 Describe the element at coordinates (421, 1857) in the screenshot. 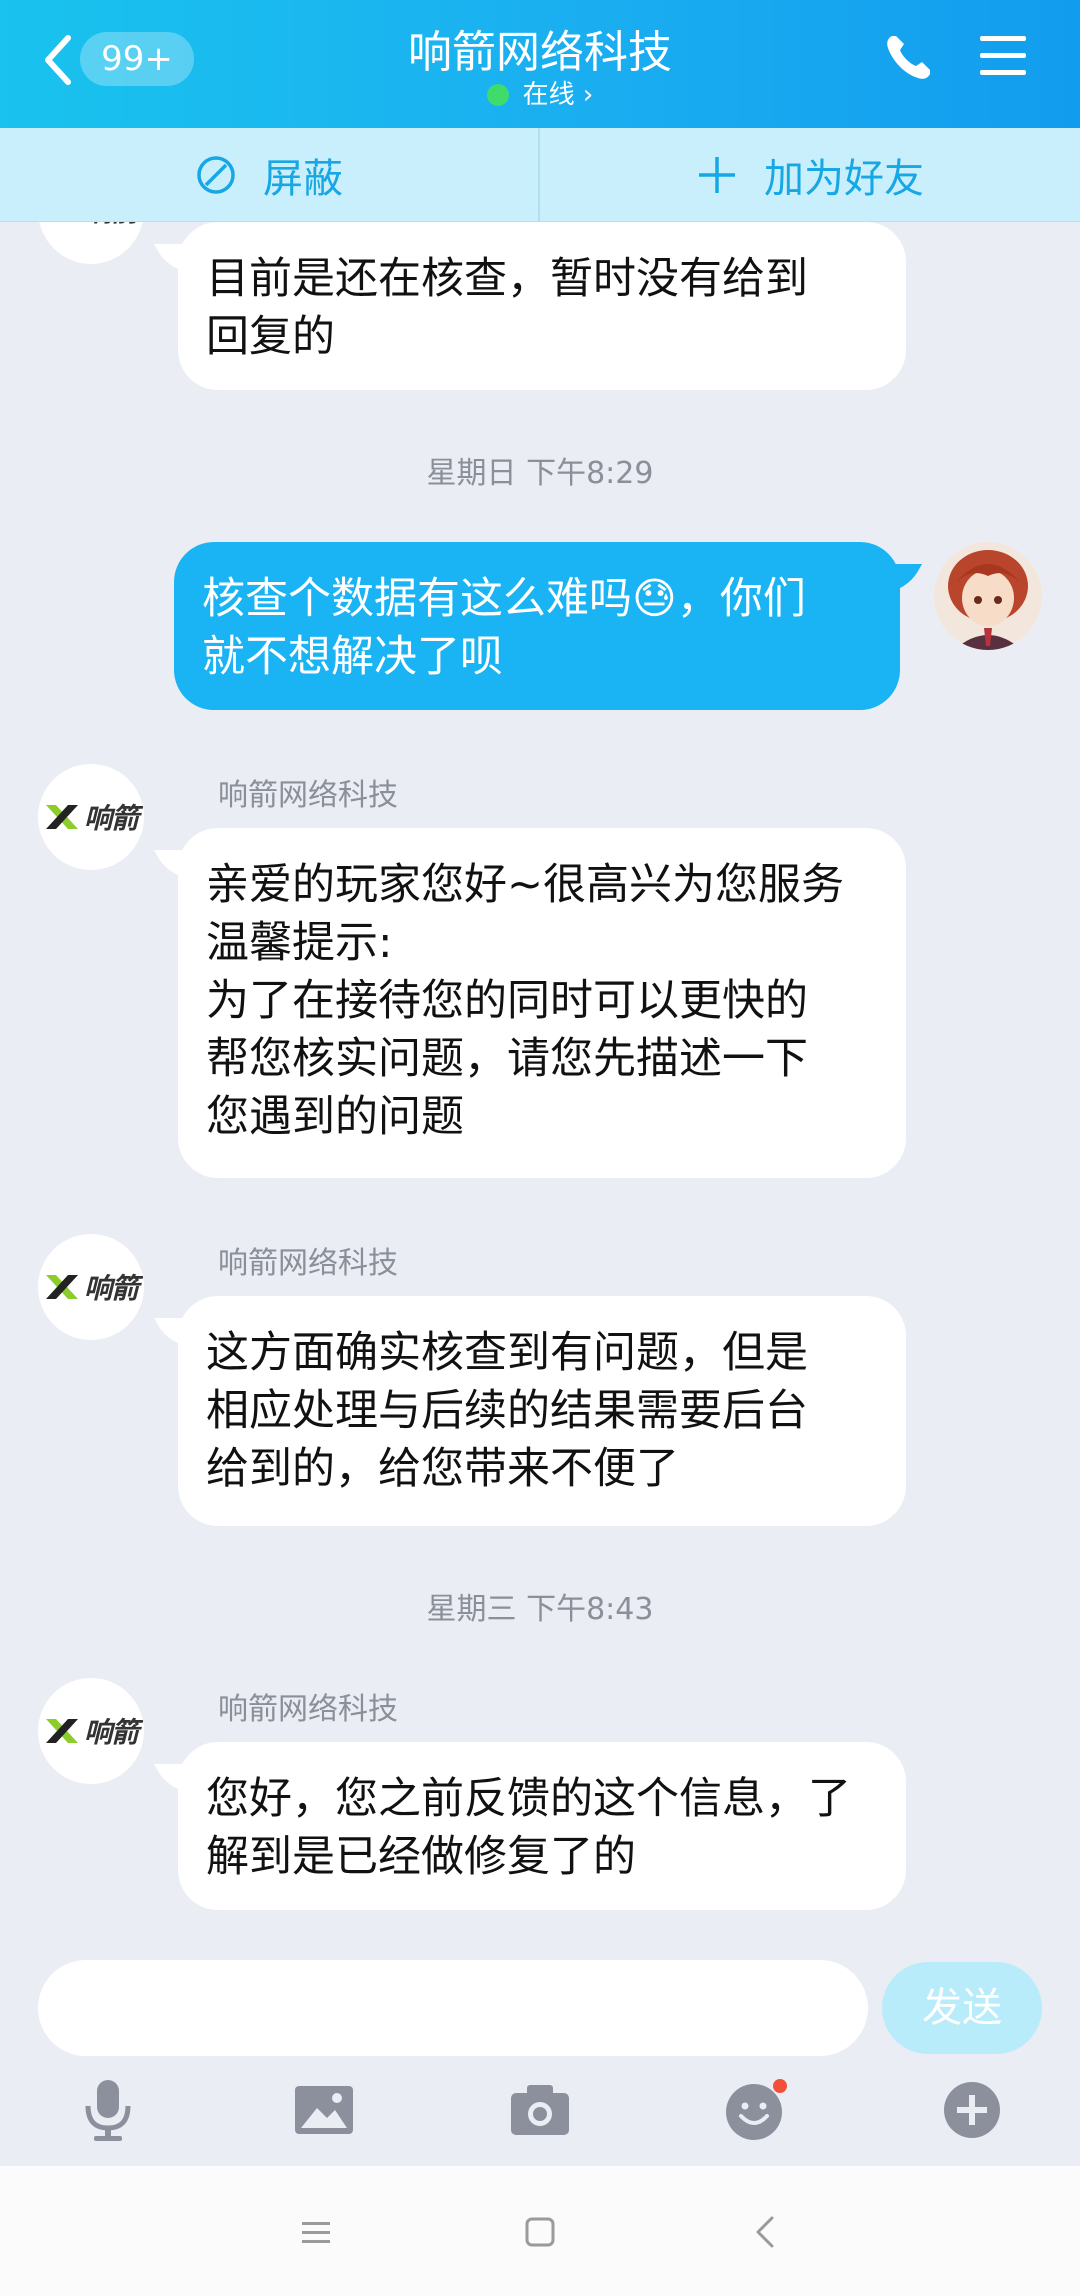

I see `message-line: 解到是已经做修复了的` at that location.